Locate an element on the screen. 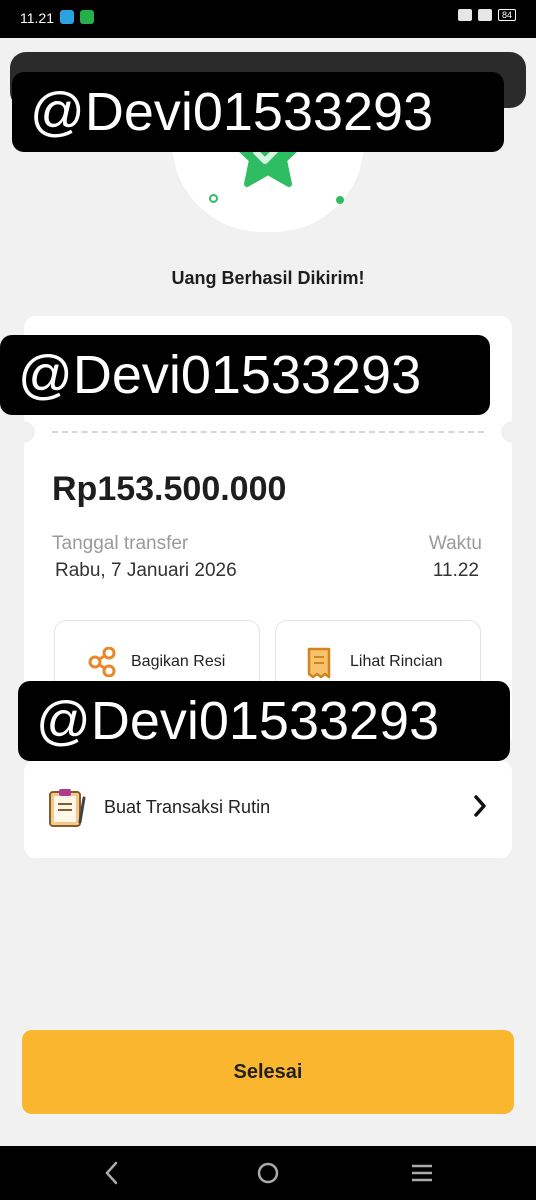 This screenshot has width=536, height=1200. app-notification-icon is located at coordinates (87, 17).